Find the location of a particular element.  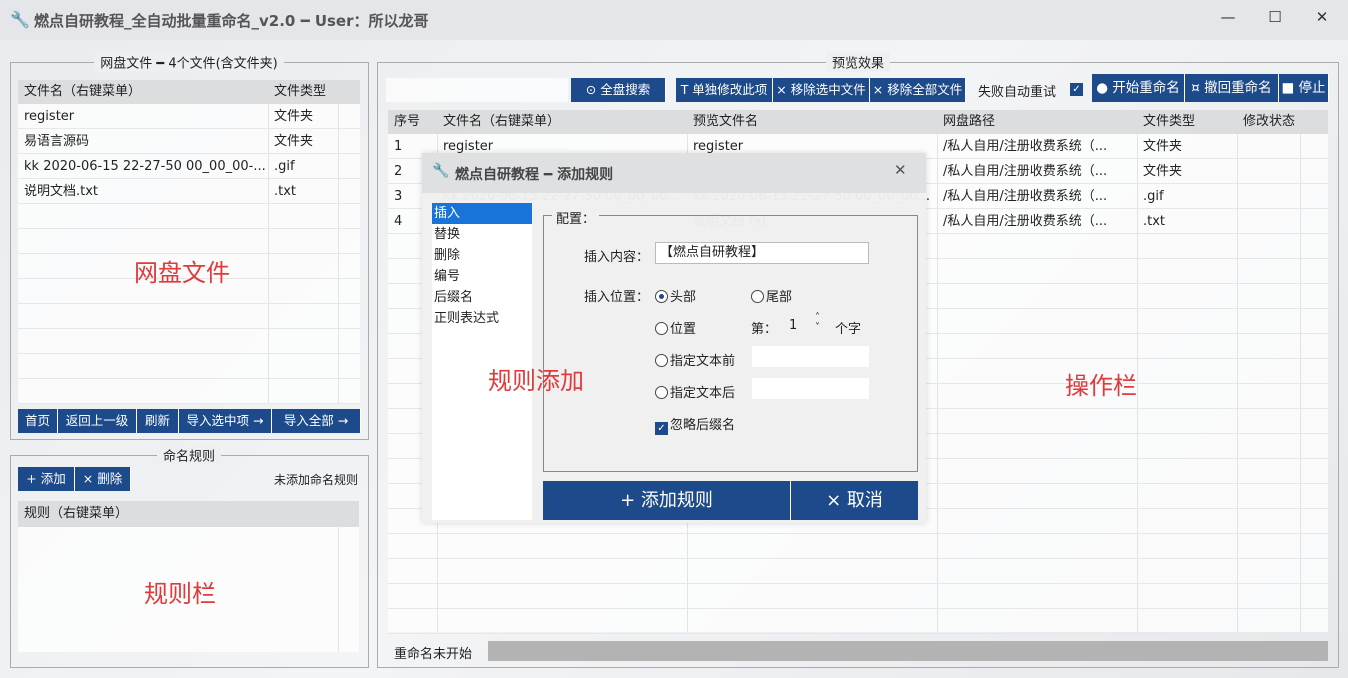

refresh-button: 刷新 is located at coordinates (158, 421).